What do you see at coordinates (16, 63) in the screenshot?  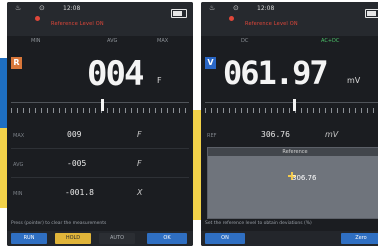 I see `mode-badge: R` at bounding box center [16, 63].